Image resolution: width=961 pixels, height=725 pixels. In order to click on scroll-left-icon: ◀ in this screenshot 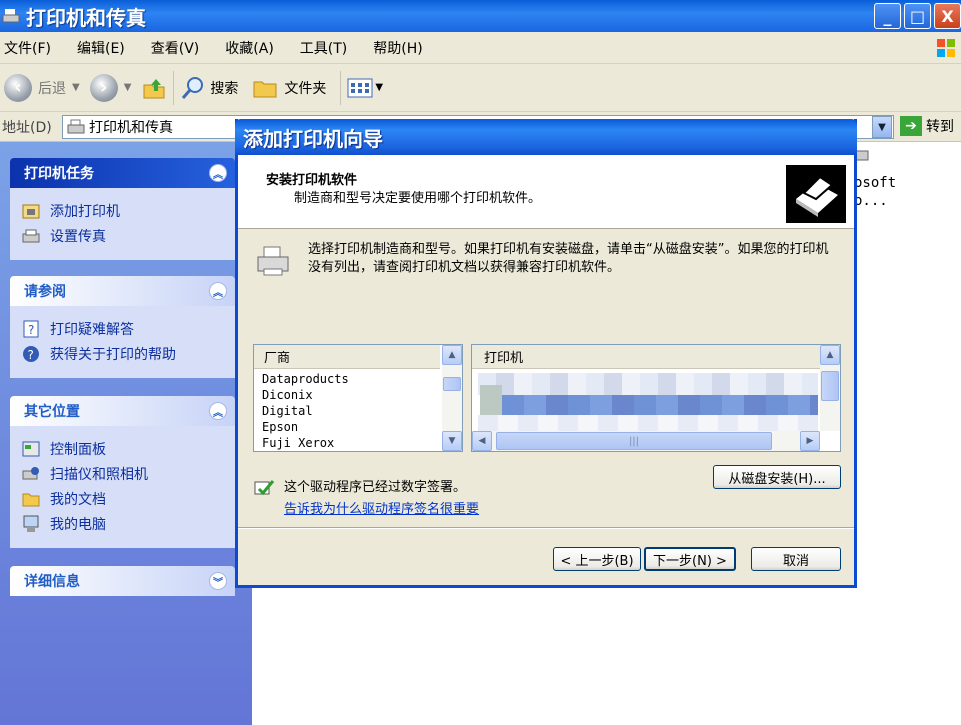, I will do `click(482, 441)`.